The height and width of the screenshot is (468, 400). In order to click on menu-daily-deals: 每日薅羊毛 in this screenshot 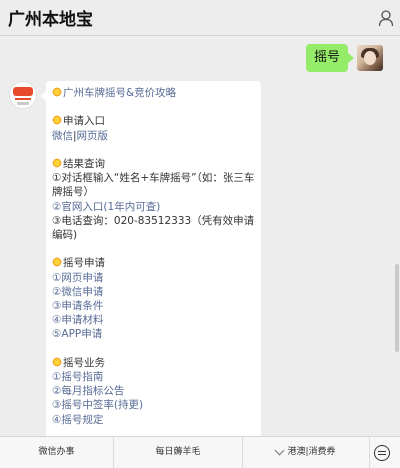, I will do `click(178, 452)`.